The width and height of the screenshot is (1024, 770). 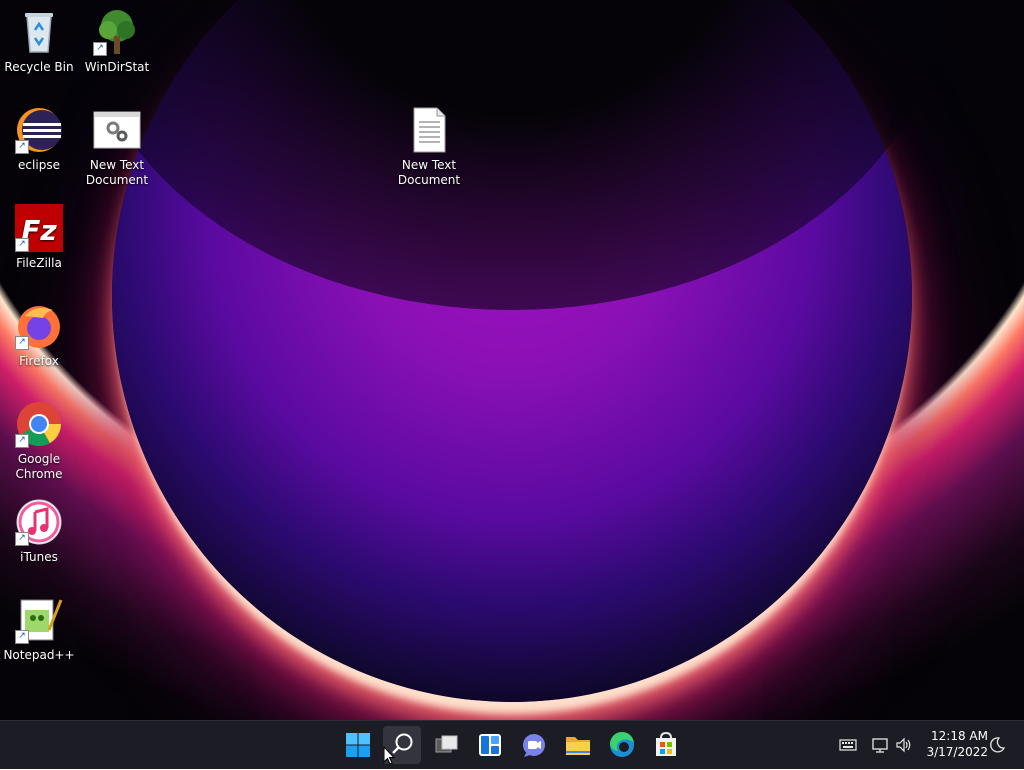 I want to click on task-view-icon, so click(x=446, y=744).